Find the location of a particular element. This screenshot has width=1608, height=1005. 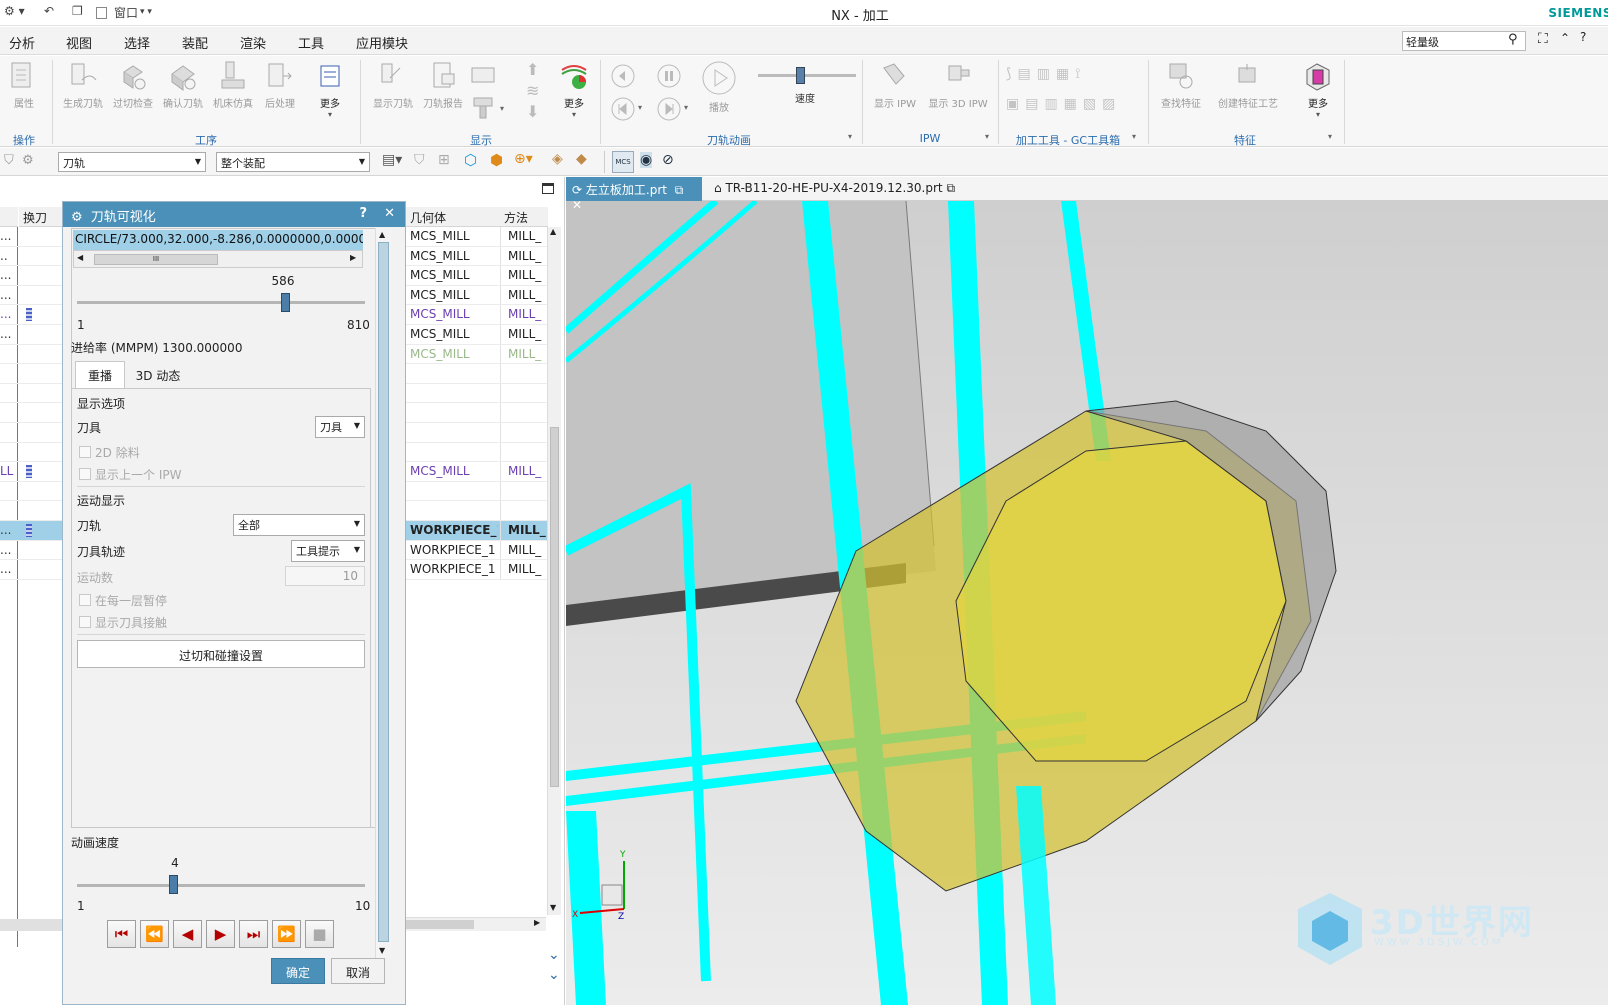

tab-3d-dynamic: 3D 动态 is located at coordinates (158, 376).